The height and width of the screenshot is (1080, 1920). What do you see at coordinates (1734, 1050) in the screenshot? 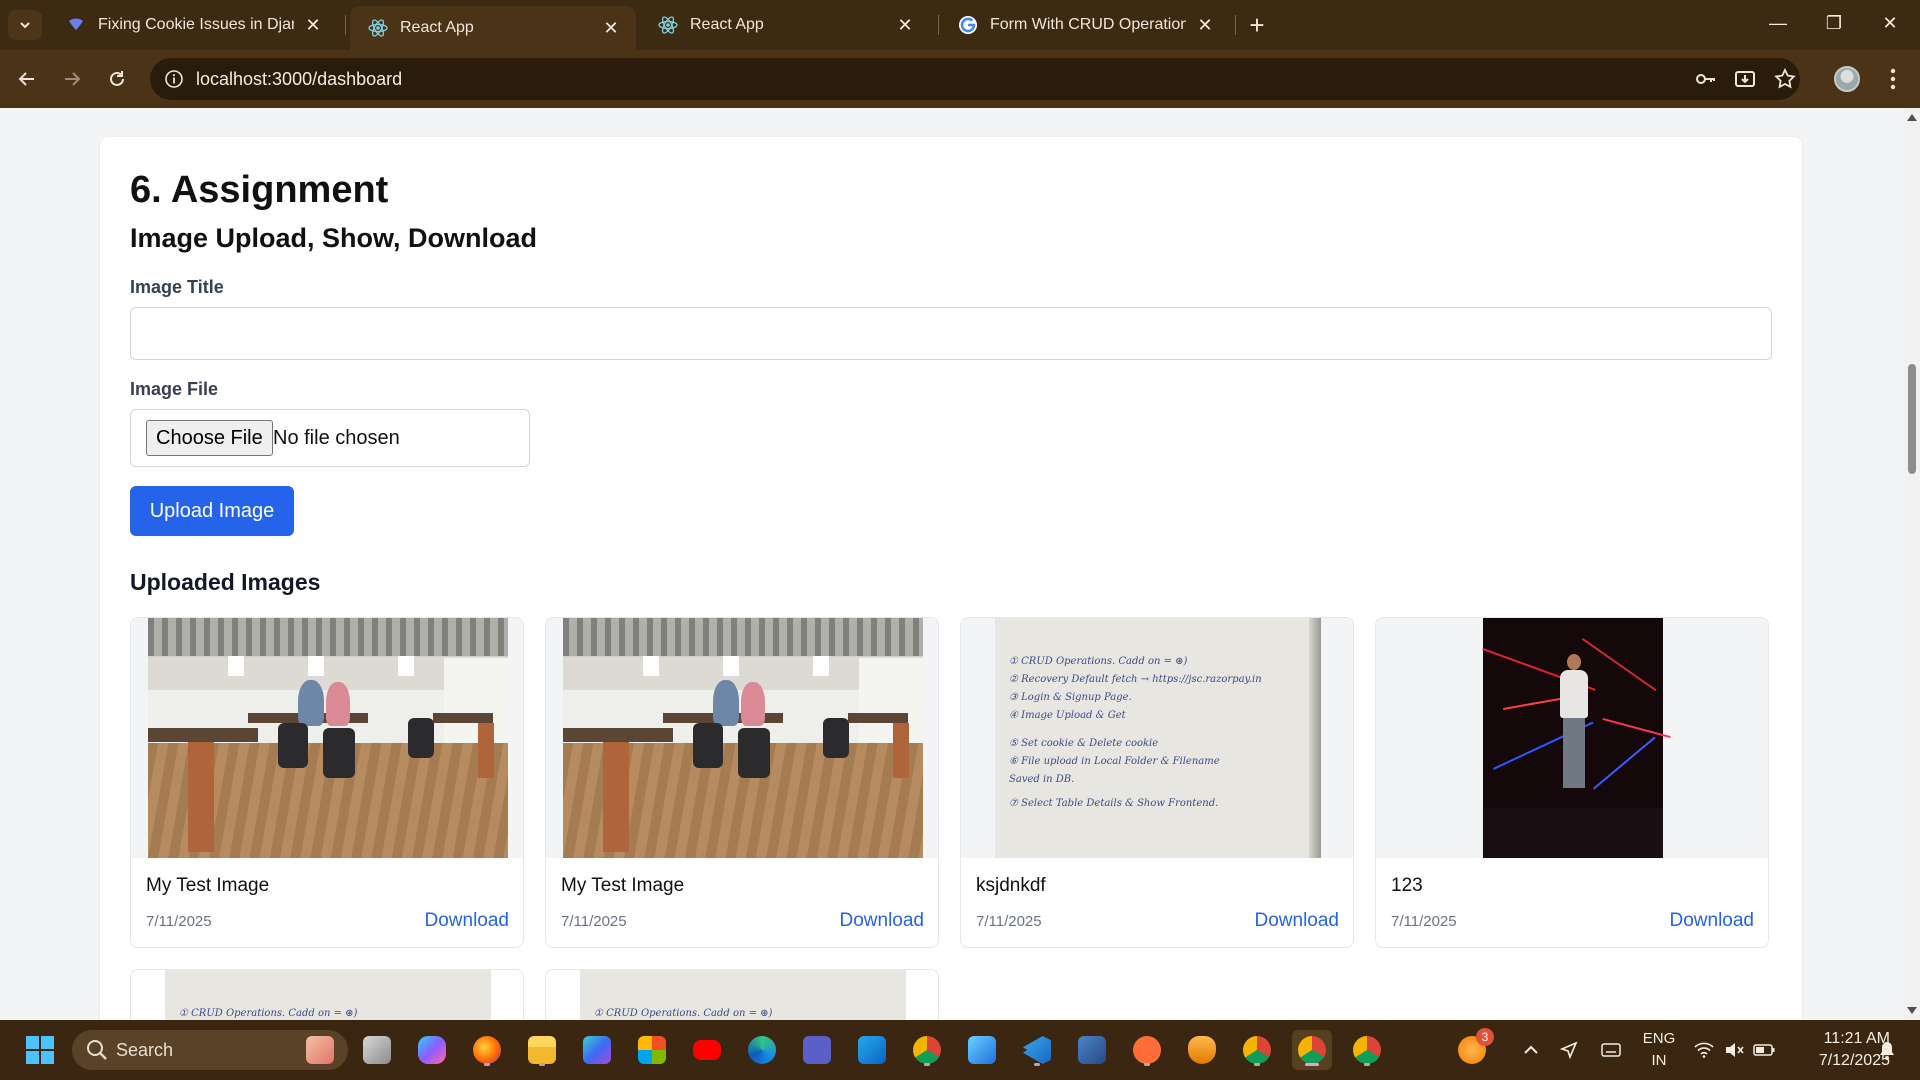
I see `volume-muted-icon` at bounding box center [1734, 1050].